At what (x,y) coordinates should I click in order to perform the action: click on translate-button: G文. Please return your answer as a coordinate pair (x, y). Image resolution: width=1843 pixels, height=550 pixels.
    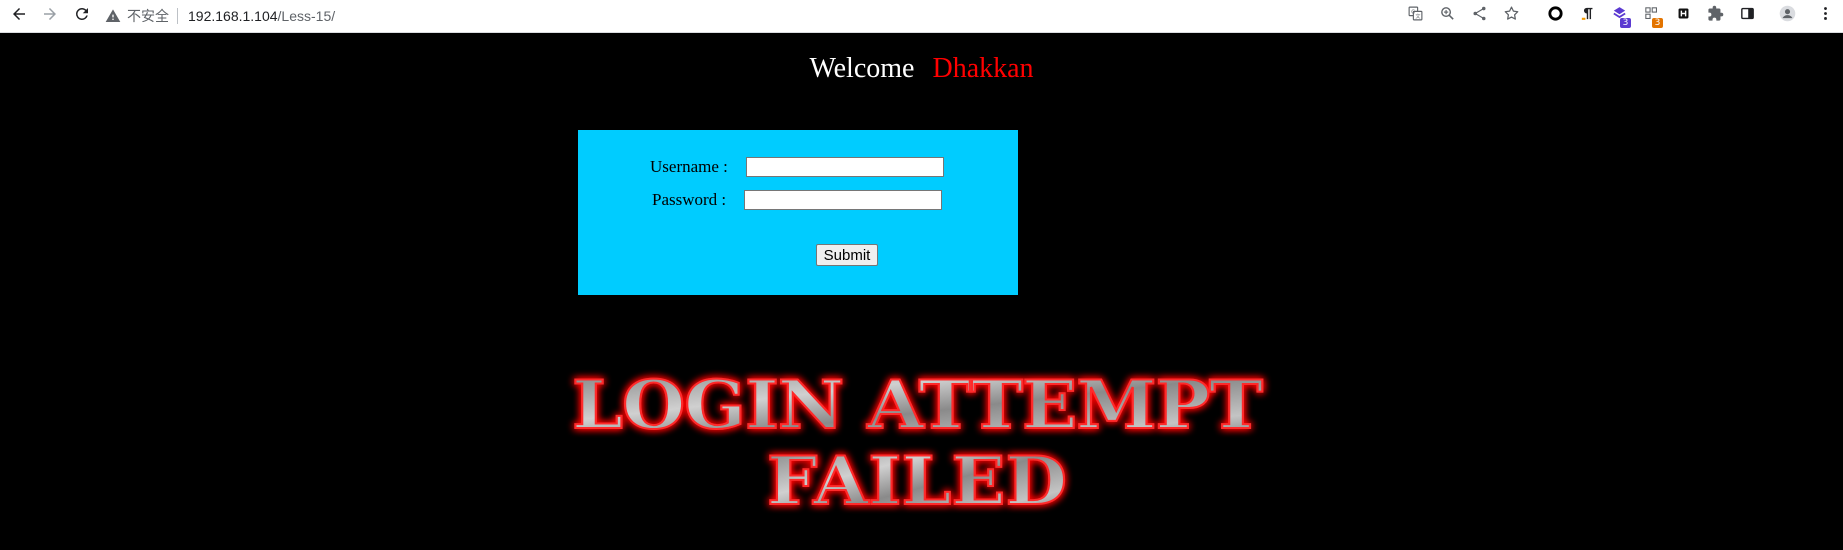
    Looking at the image, I should click on (1415, 16).